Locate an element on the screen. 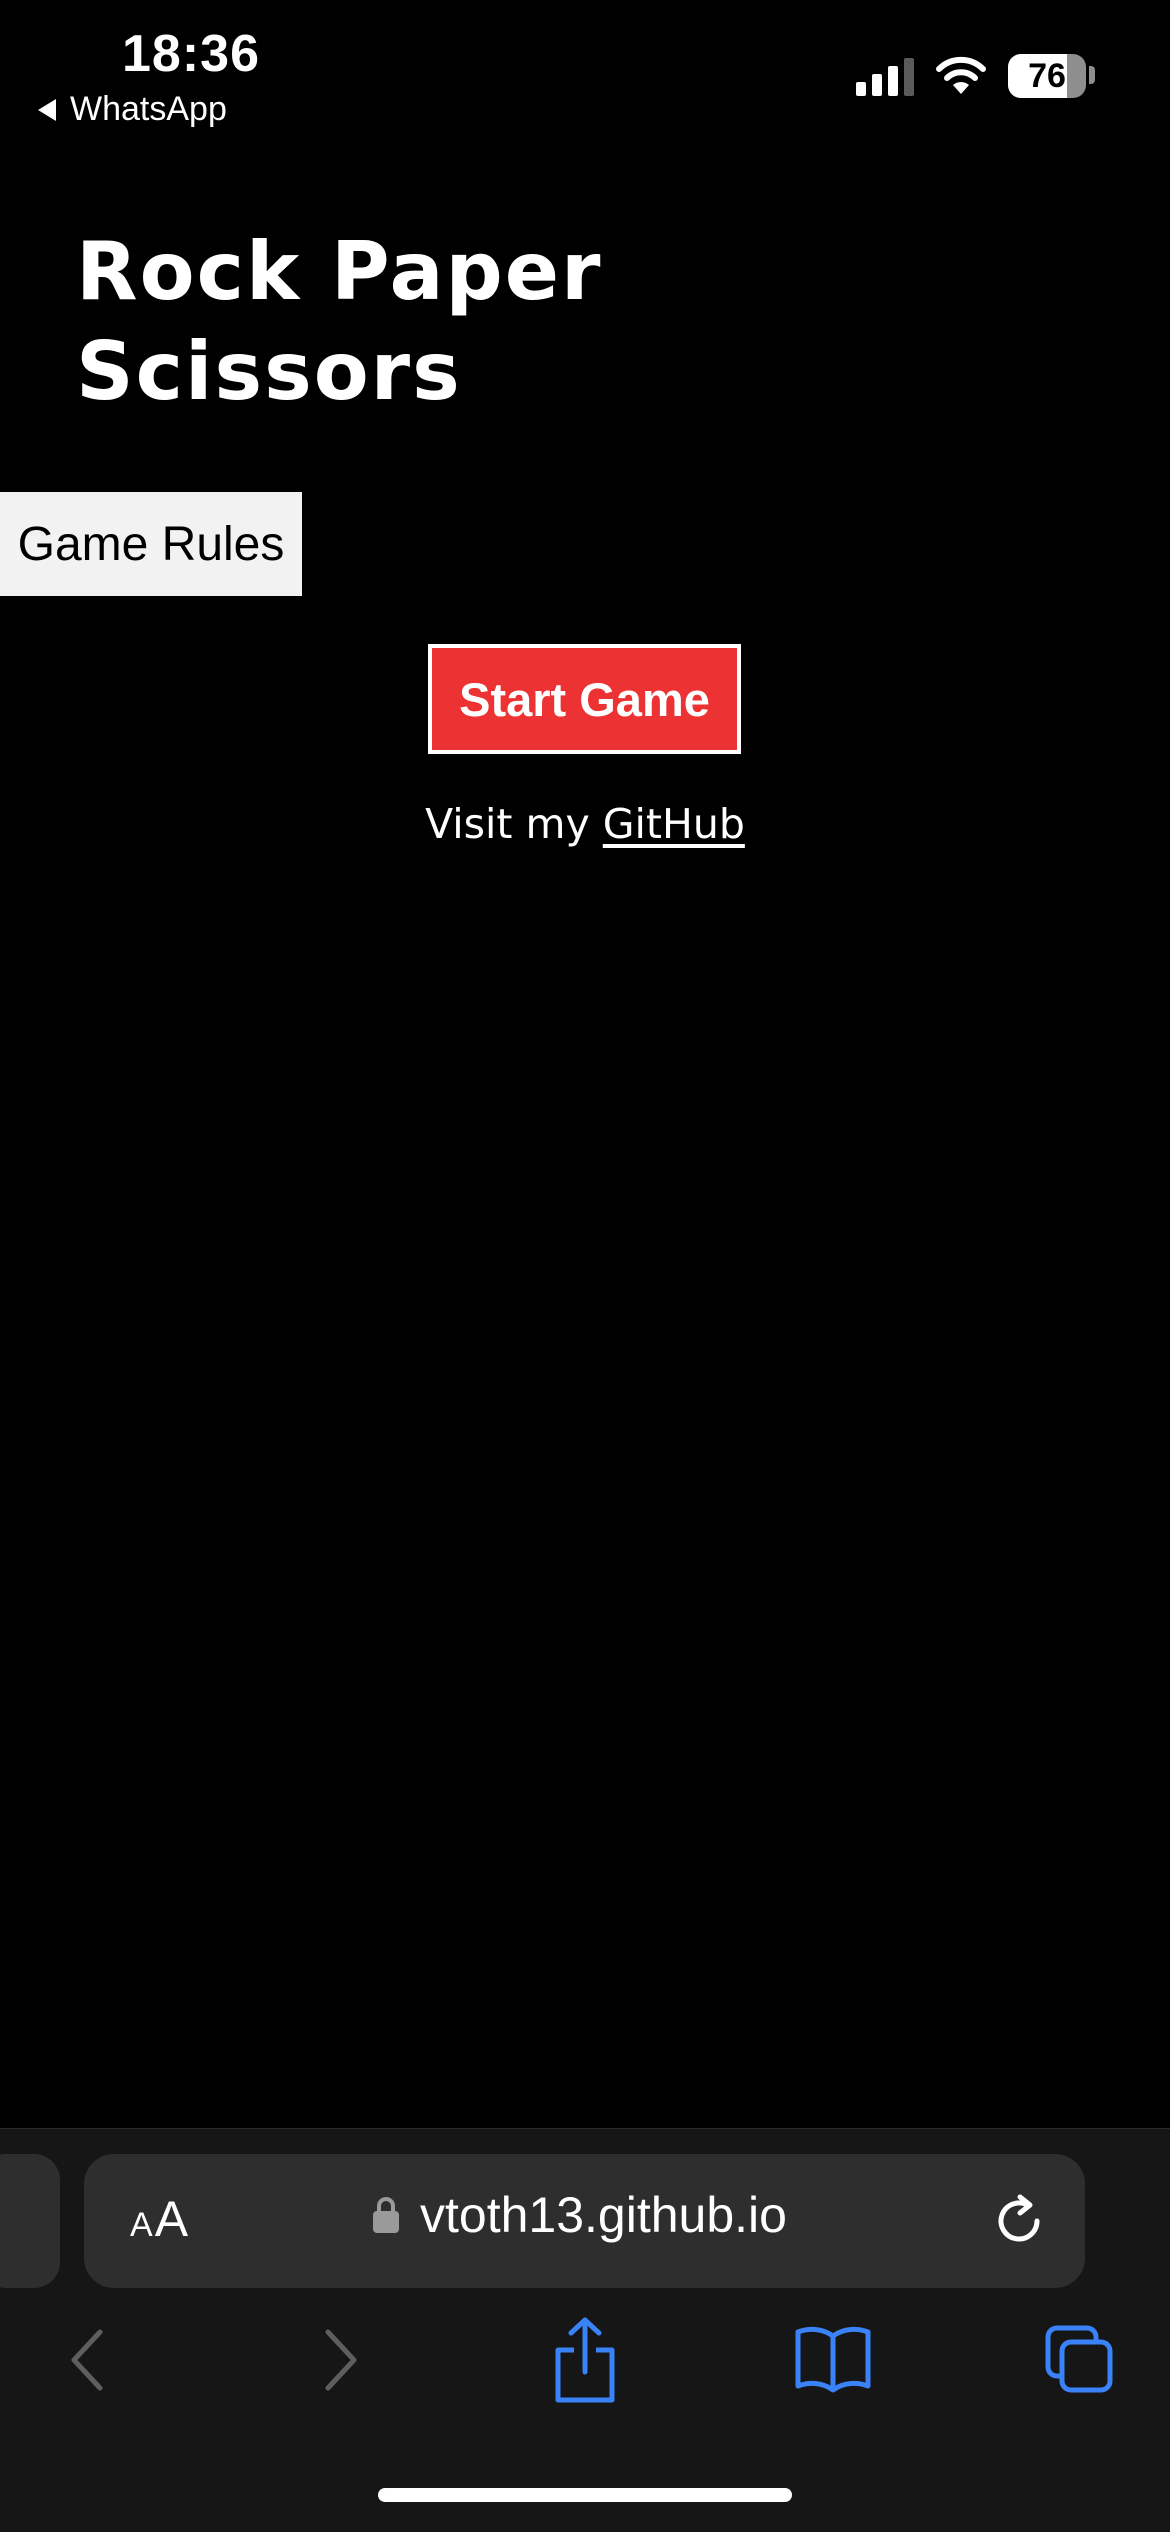 The image size is (1170, 2532). url-text: vtoth13.github.io is located at coordinates (603, 2215).